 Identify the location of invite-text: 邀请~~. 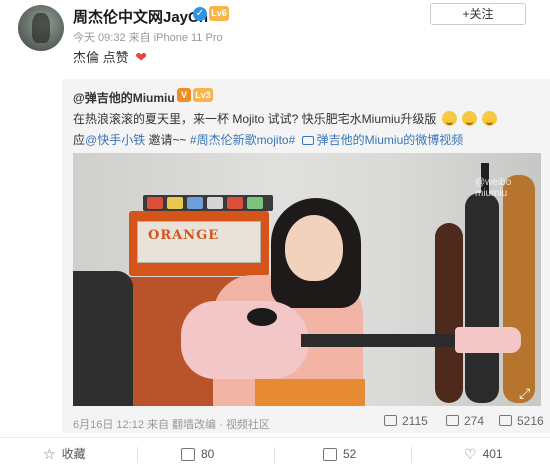
(167, 140).